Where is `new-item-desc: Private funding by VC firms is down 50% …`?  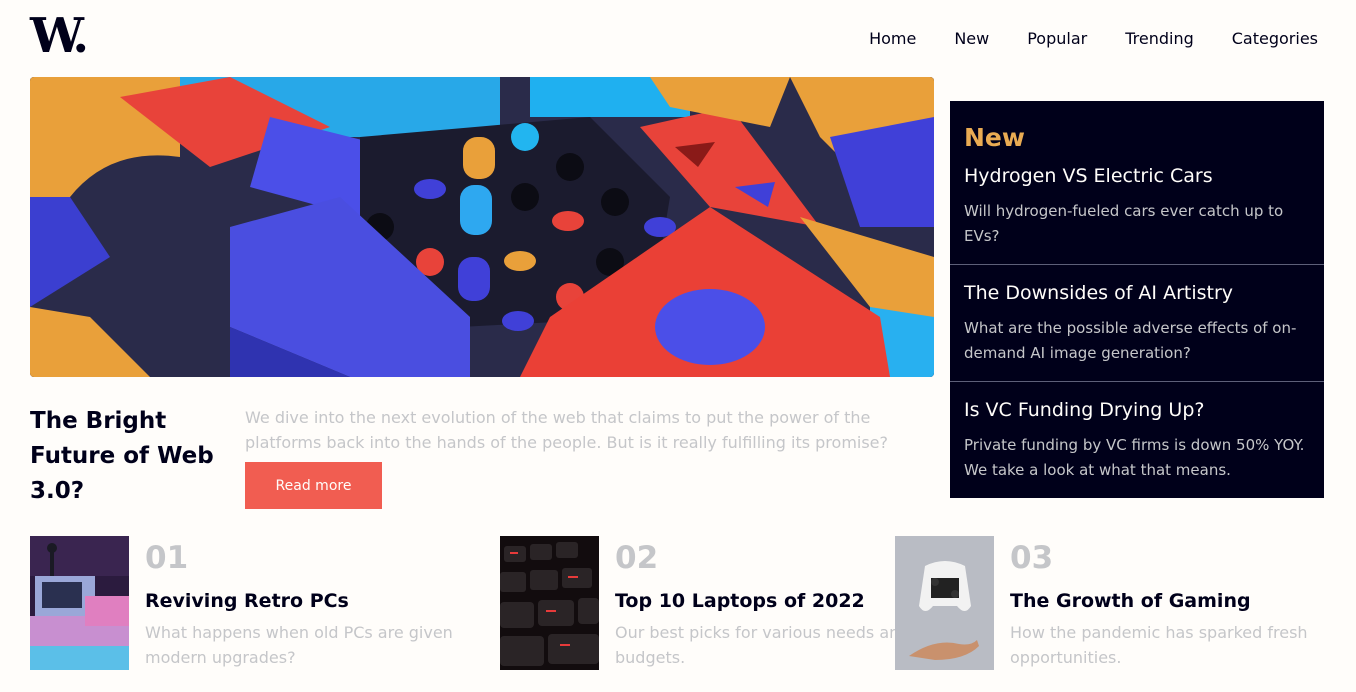 new-item-desc: Private funding by VC firms is down 50% … is located at coordinates (1134, 457).